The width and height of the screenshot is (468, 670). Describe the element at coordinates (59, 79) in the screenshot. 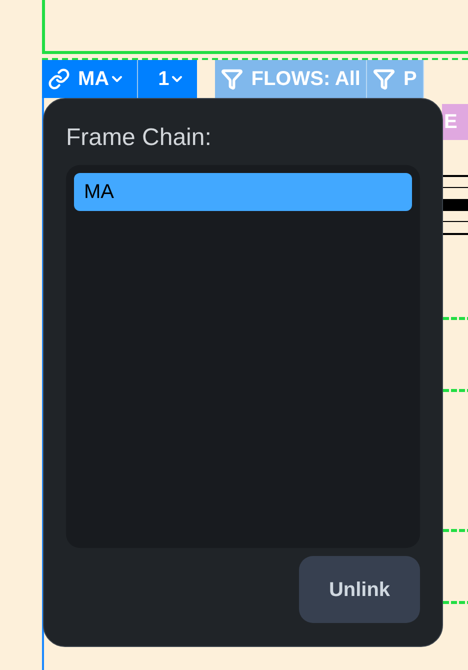

I see `link-icon` at that location.